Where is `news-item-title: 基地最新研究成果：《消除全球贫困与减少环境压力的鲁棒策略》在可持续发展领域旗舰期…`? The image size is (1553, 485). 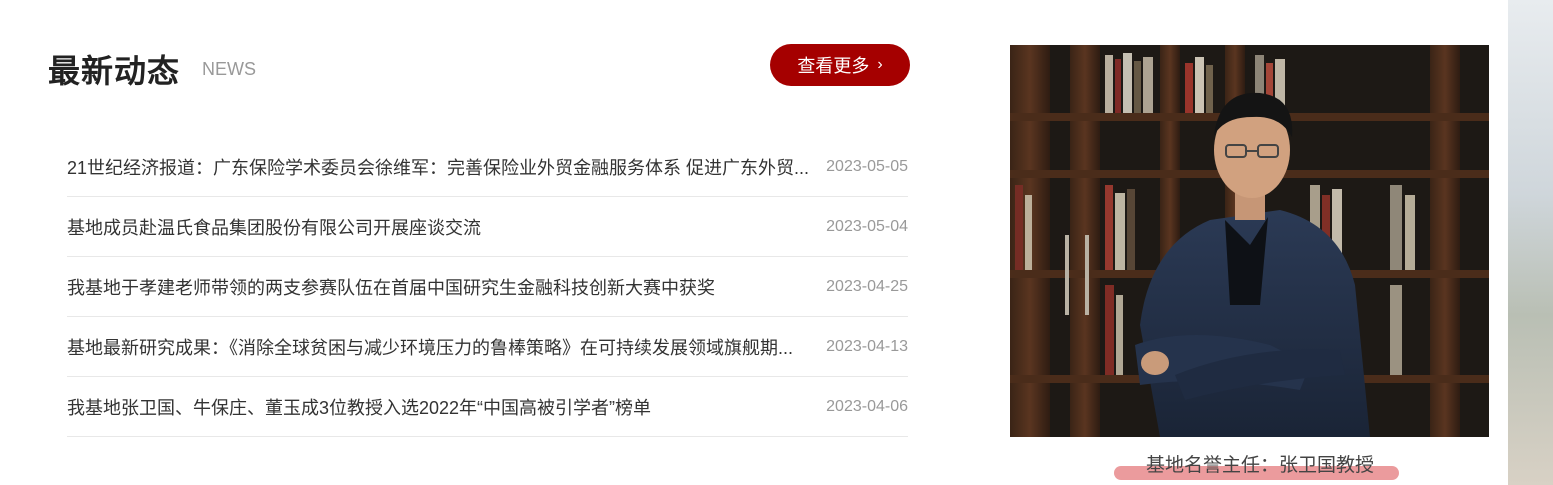 news-item-title: 基地最新研究成果：《消除全球贫困与减少环境压力的鲁棒策略》在可持续发展领域旗舰期… is located at coordinates (439, 347).